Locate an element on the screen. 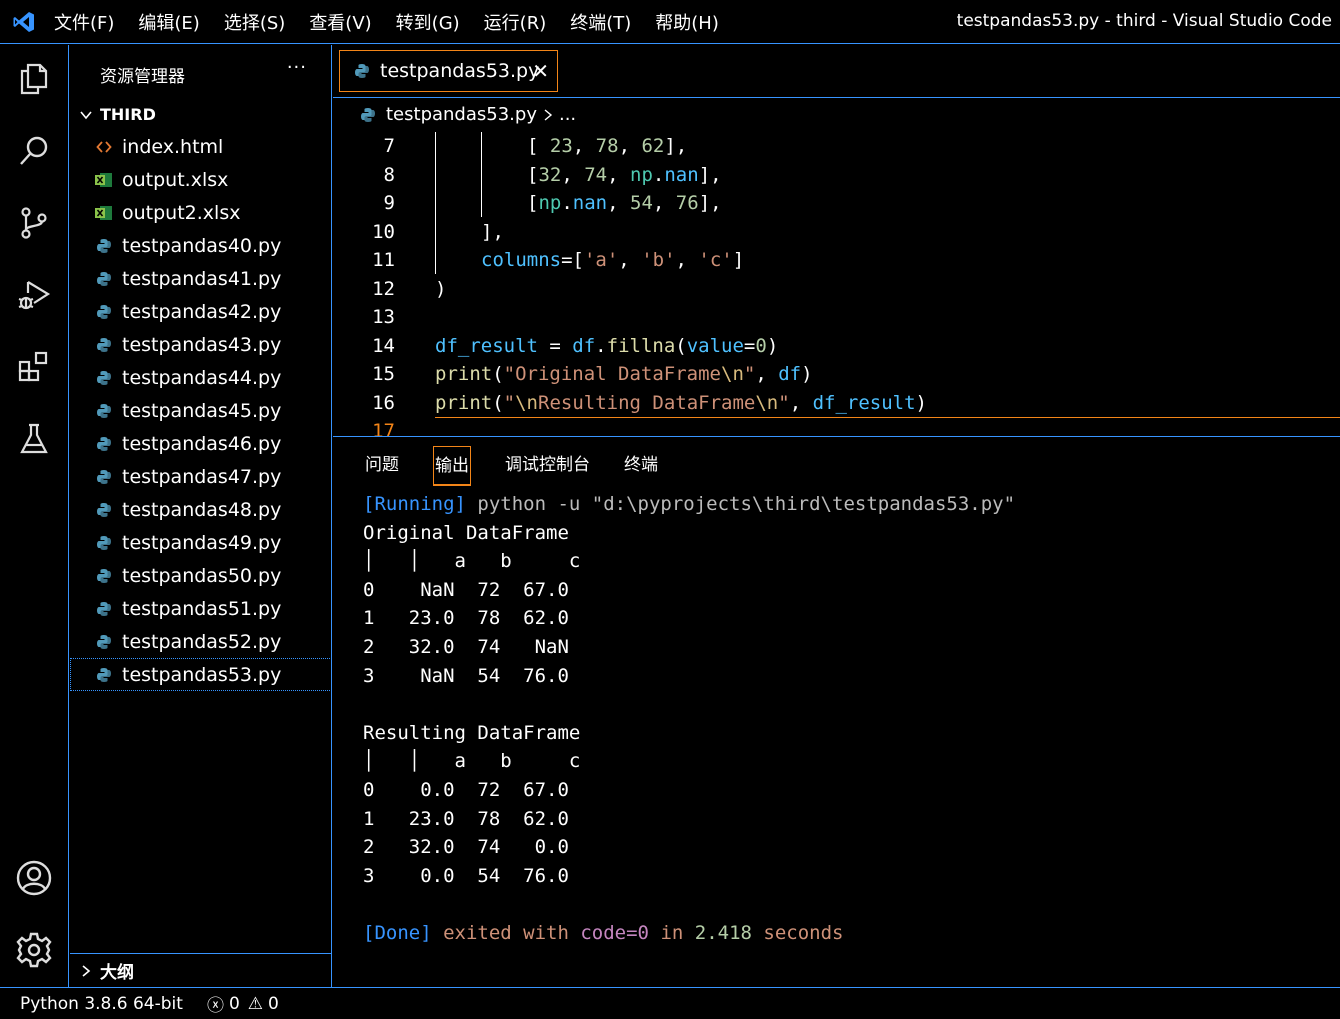  search-icon is located at coordinates (34, 151).